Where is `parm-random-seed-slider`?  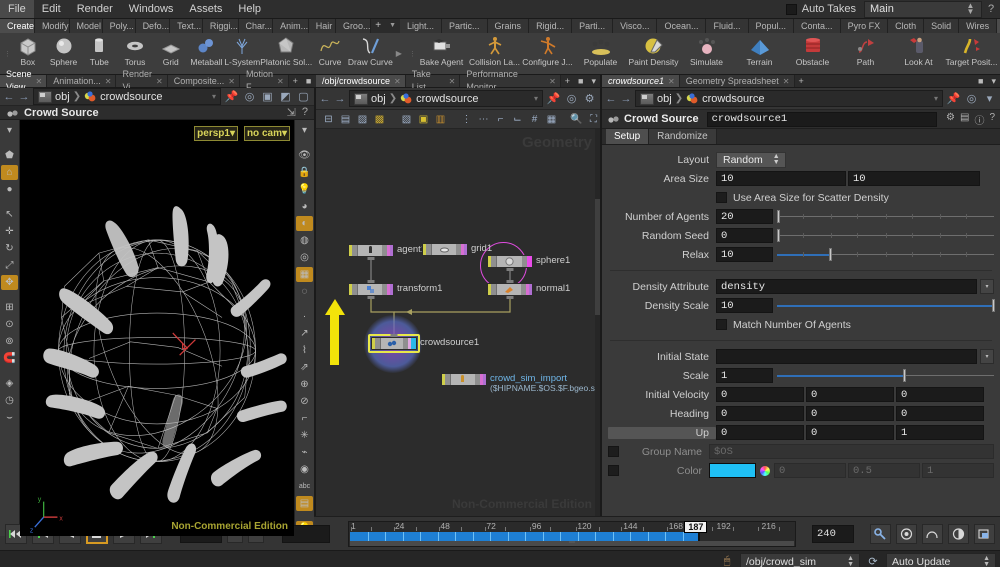 parm-random-seed-slider is located at coordinates (885, 235).